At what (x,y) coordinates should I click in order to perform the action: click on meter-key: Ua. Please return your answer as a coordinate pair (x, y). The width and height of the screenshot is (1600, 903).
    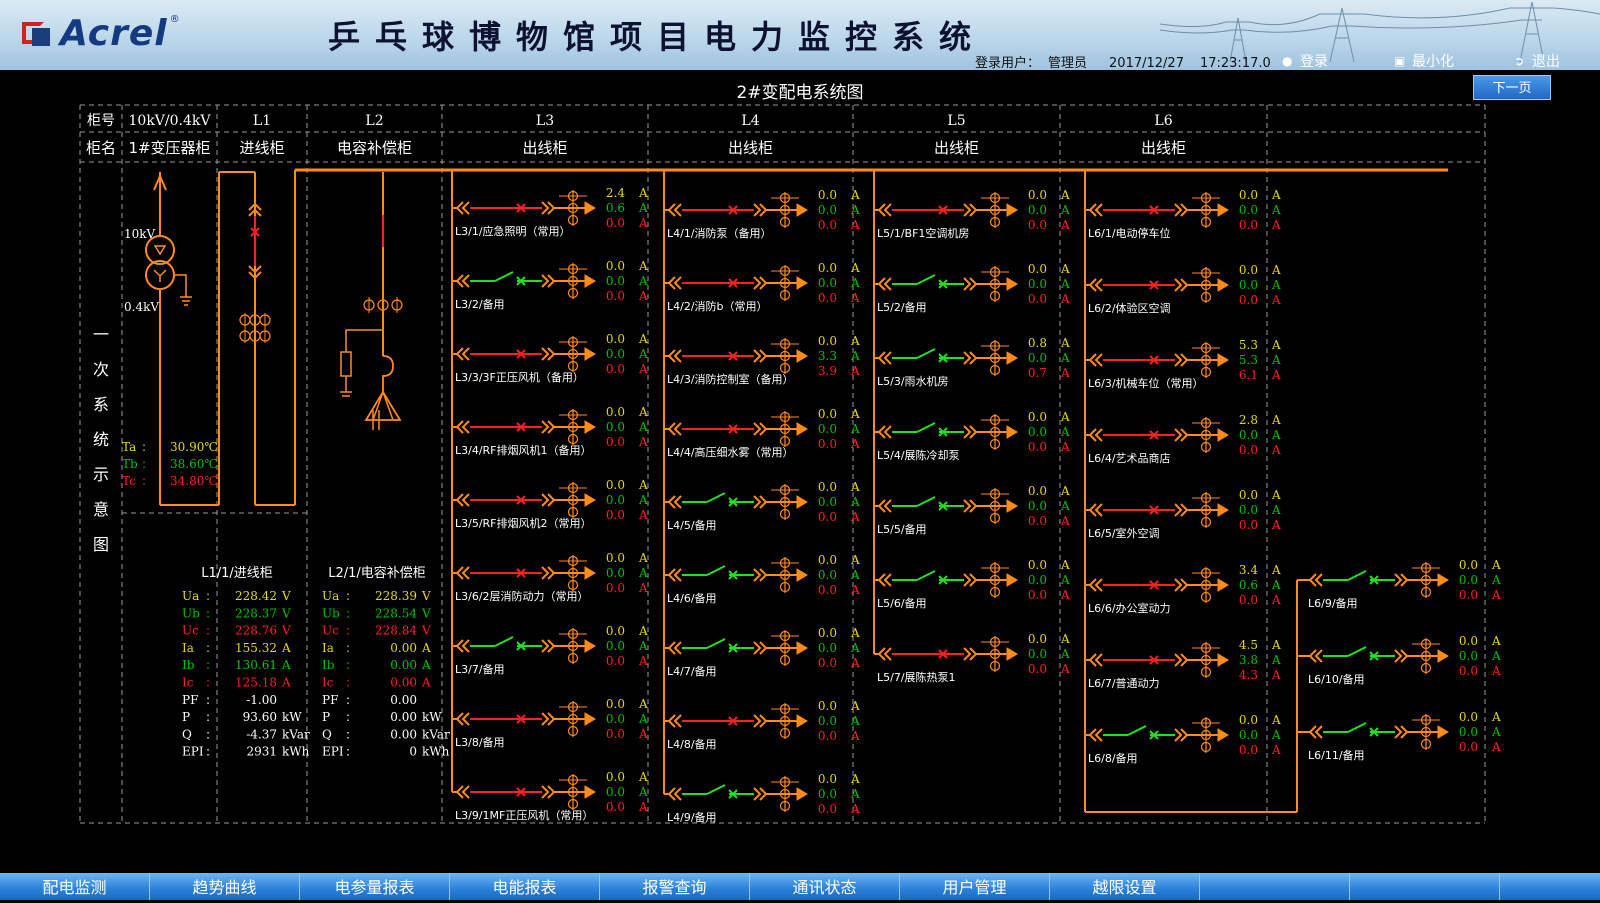
    Looking at the image, I should click on (330, 596).